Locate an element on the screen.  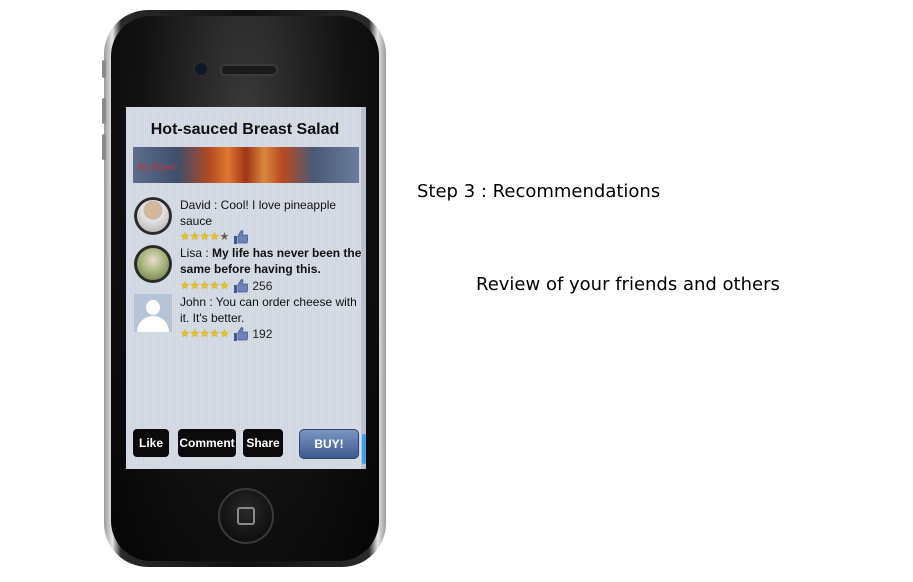
star-empty-icon: ★ is located at coordinates (224, 237).